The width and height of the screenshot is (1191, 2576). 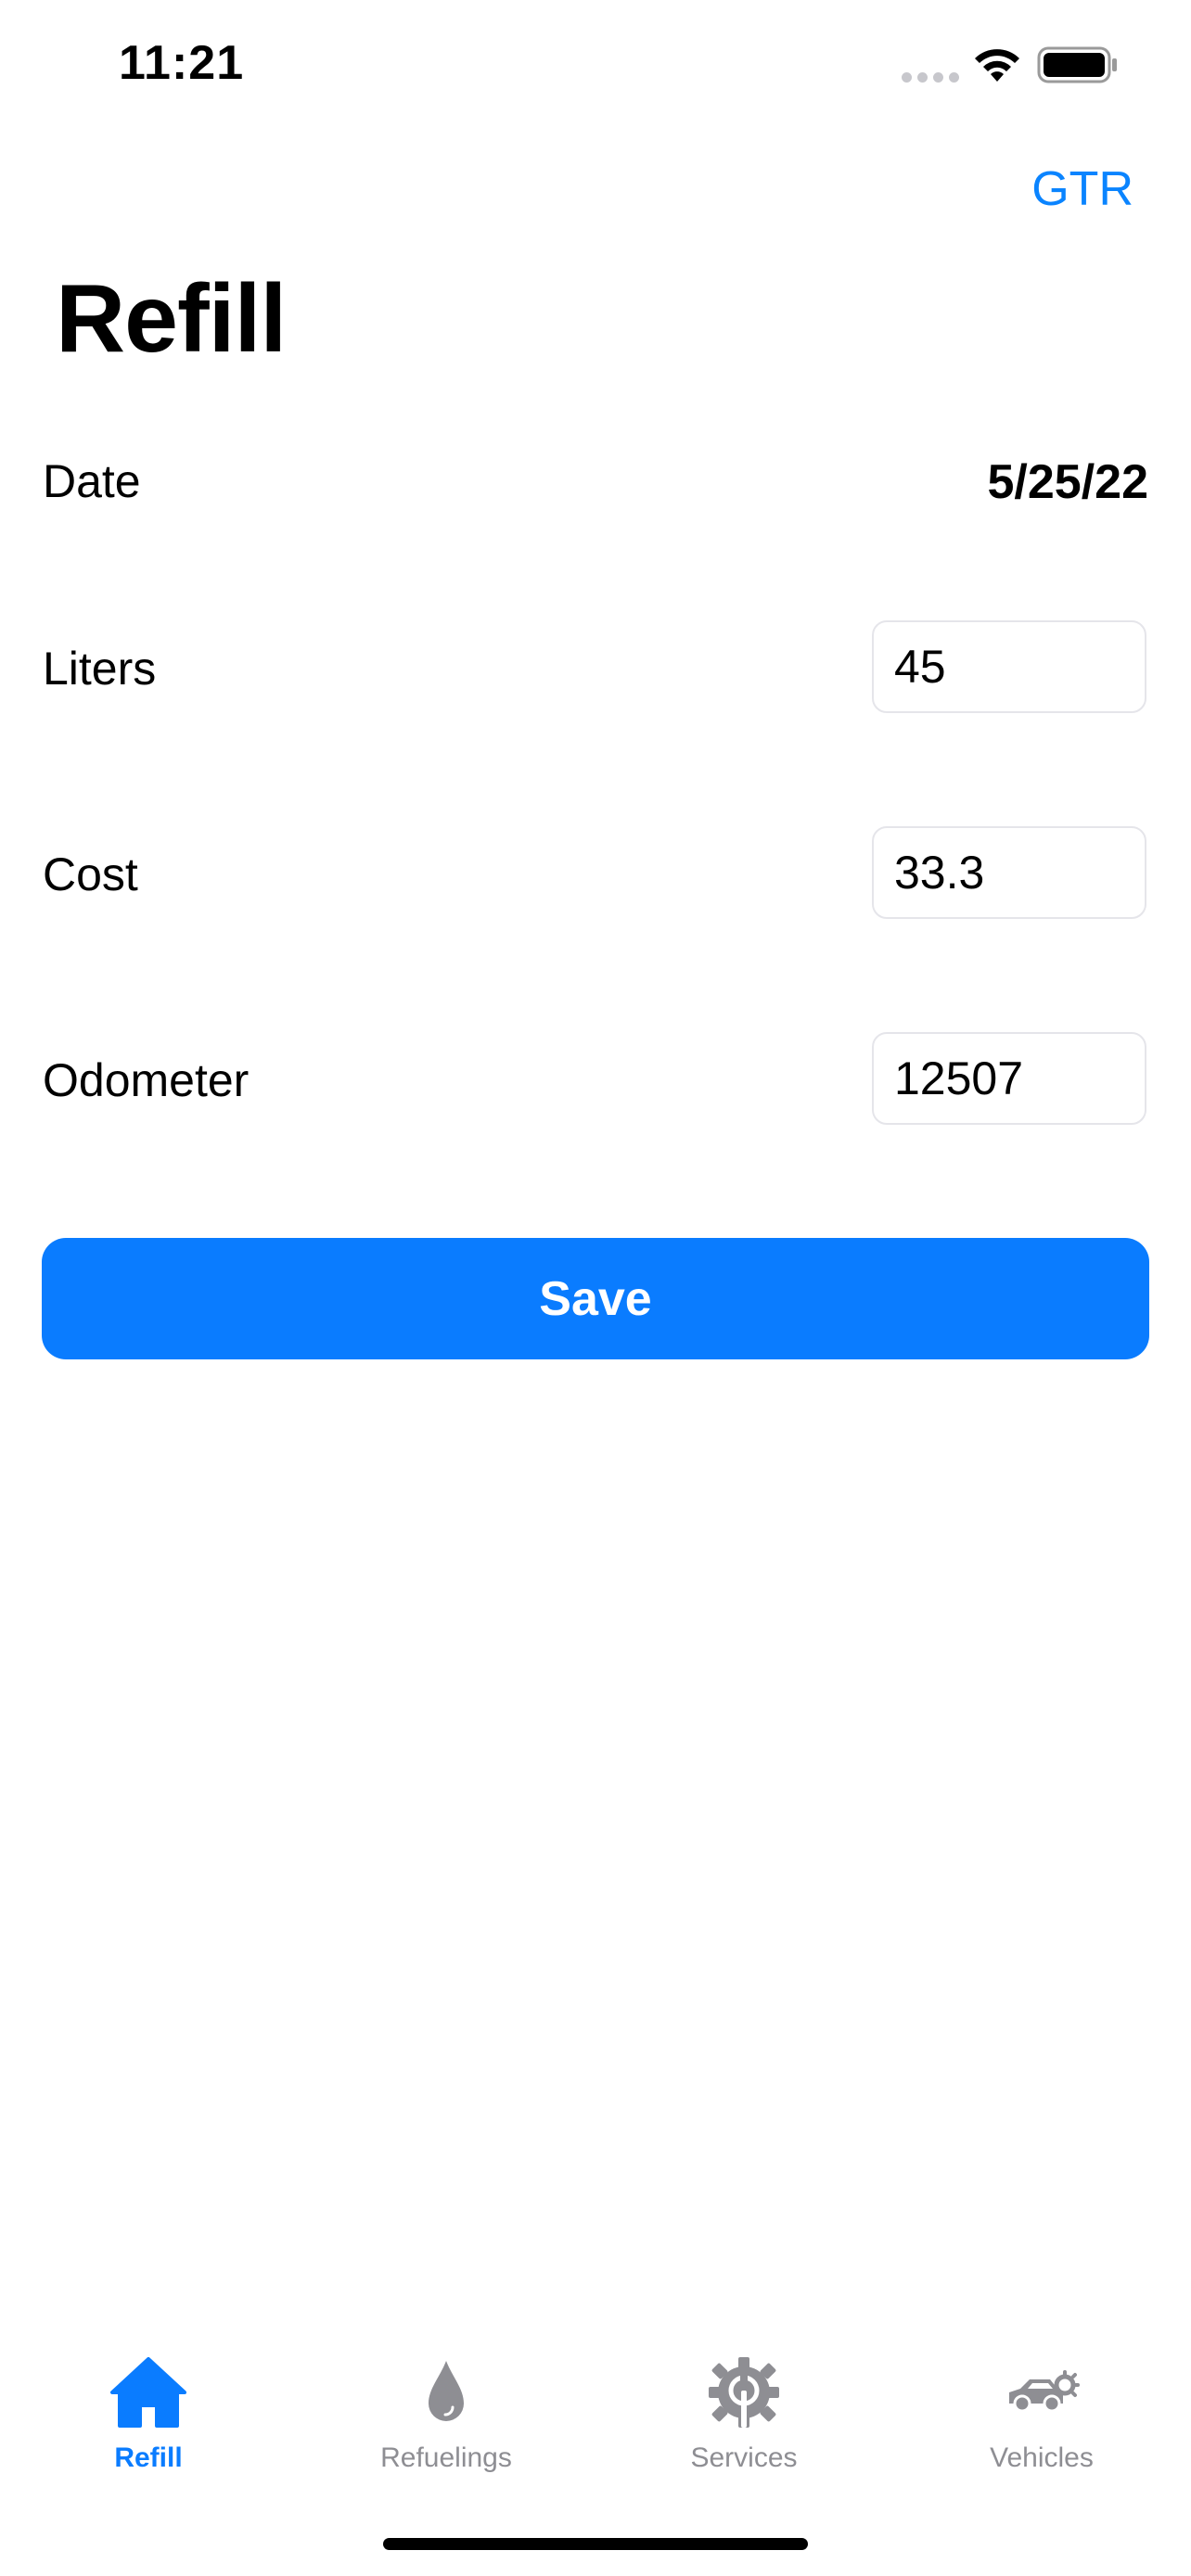 I want to click on car-icon, so click(x=1044, y=2392).